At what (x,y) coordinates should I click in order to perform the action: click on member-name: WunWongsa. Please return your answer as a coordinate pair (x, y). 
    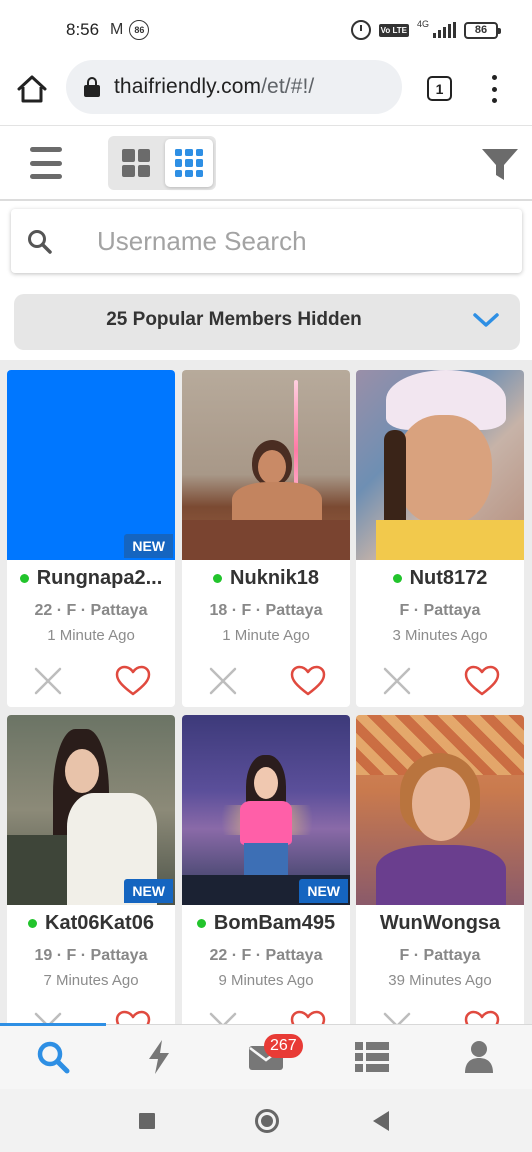
    Looking at the image, I should click on (440, 923).